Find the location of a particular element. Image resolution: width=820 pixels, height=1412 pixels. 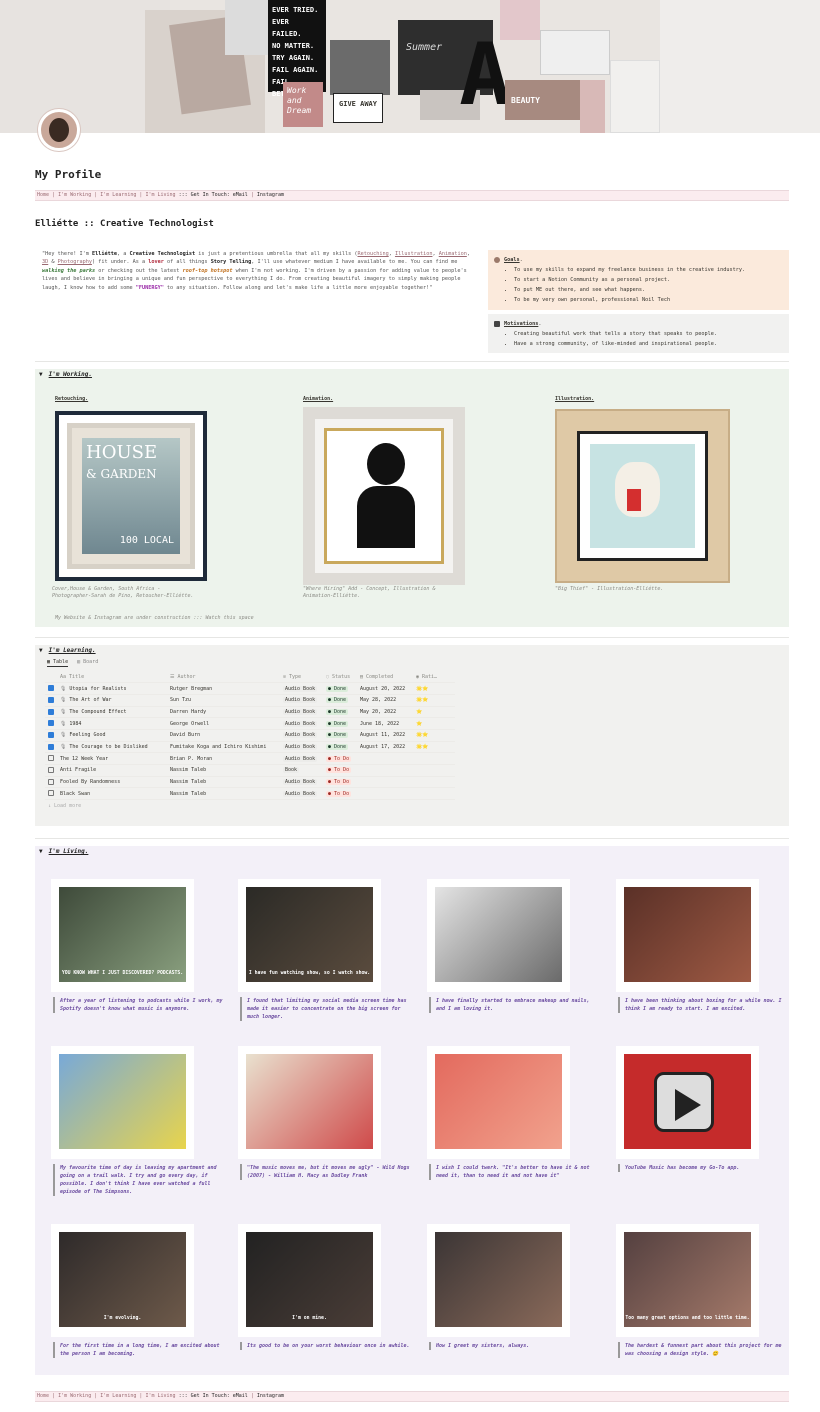

book-completed-date: August 20, 2022 is located at coordinates (385, 688).